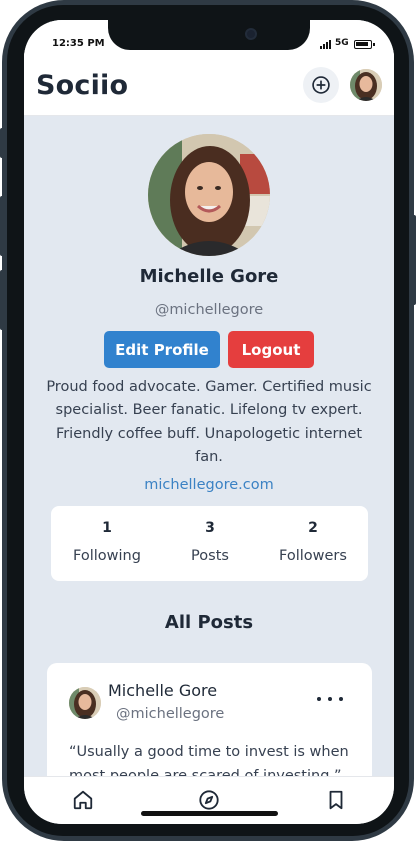 Image resolution: width=416 pixels, height=841 pixels. What do you see at coordinates (330, 699) in the screenshot?
I see `more-horizontal-icon` at bounding box center [330, 699].